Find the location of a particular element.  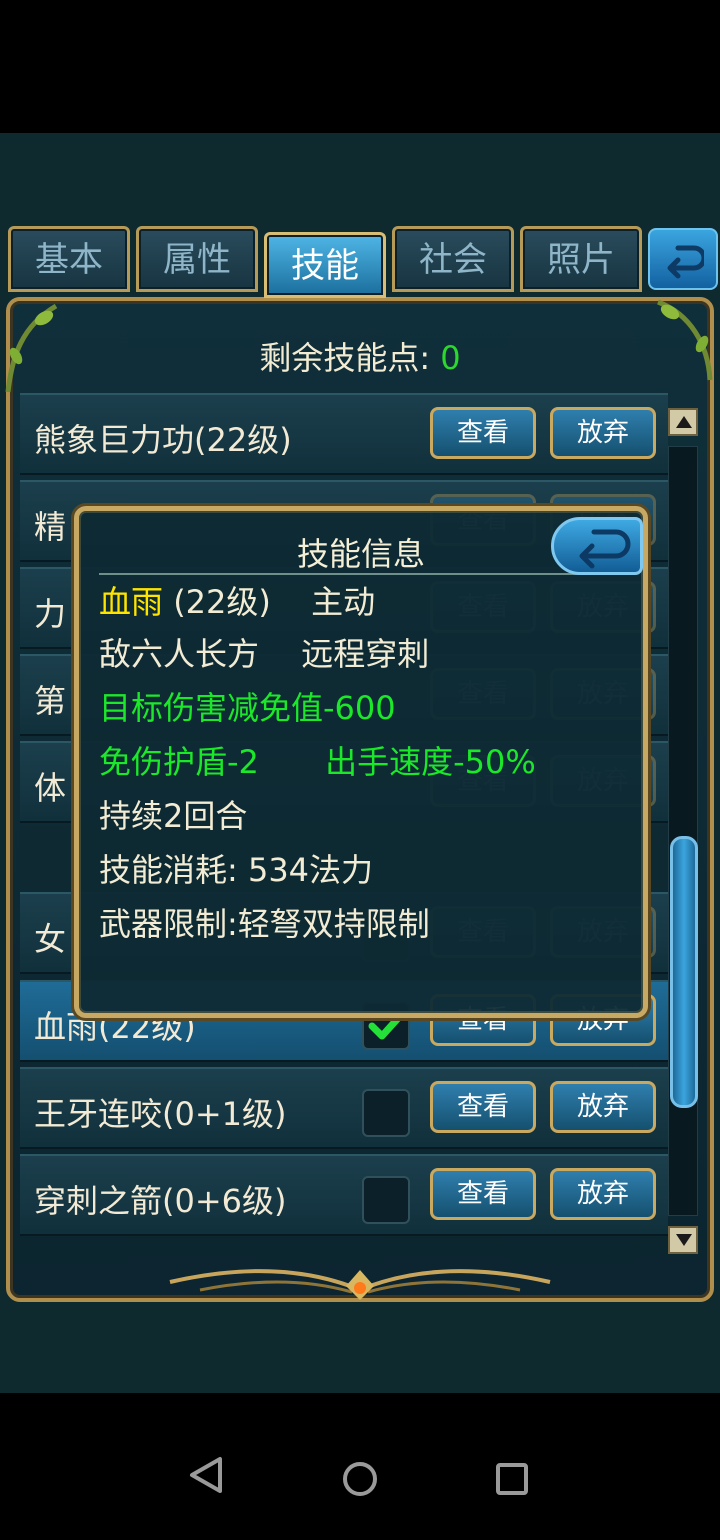

nav-recents-icon is located at coordinates (512, 1479).